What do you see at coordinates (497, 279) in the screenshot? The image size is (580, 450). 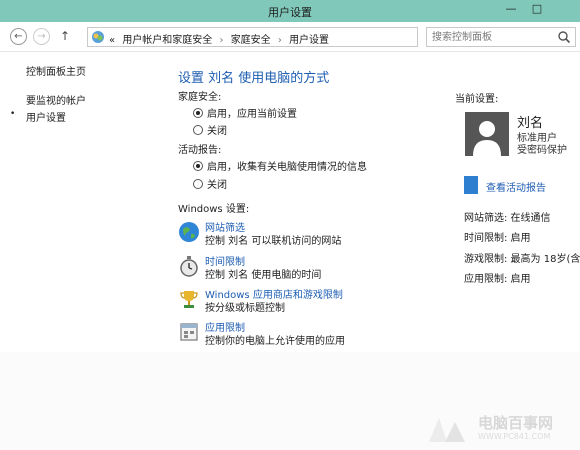 I see `info-app-limit: 应用限制: 启用` at bounding box center [497, 279].